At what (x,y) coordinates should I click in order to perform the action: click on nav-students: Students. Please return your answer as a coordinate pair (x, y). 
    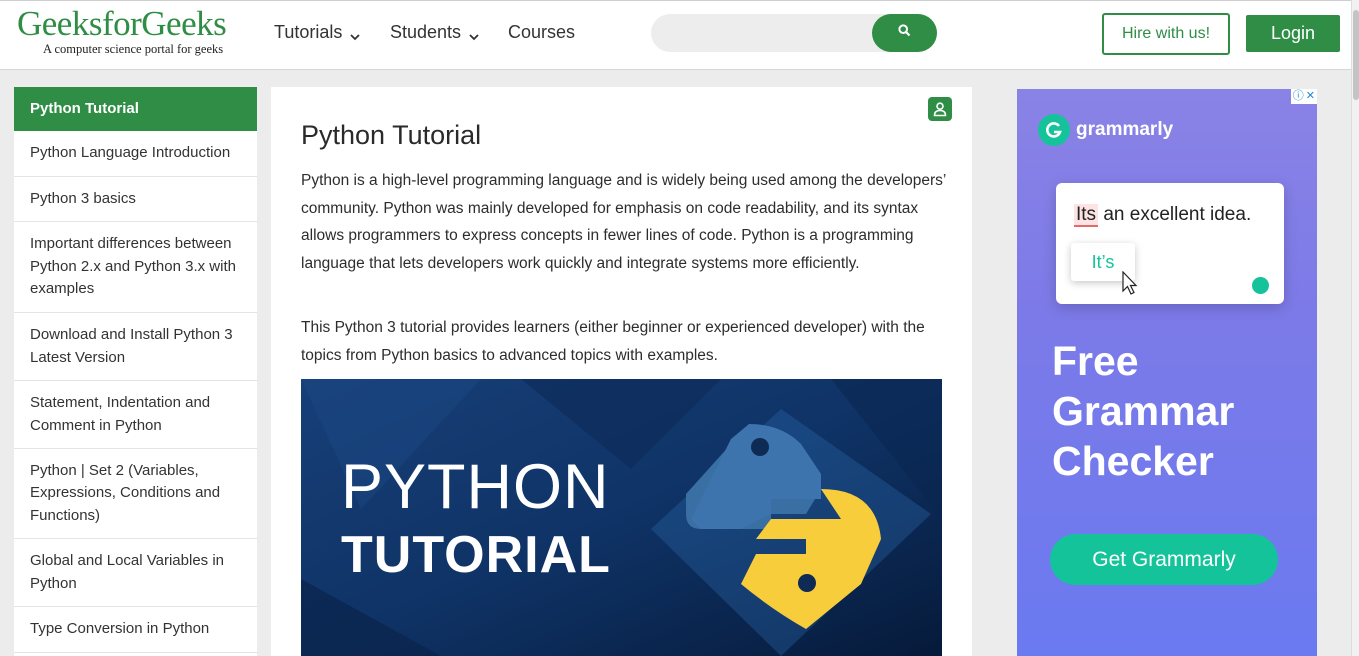
    Looking at the image, I should click on (435, 32).